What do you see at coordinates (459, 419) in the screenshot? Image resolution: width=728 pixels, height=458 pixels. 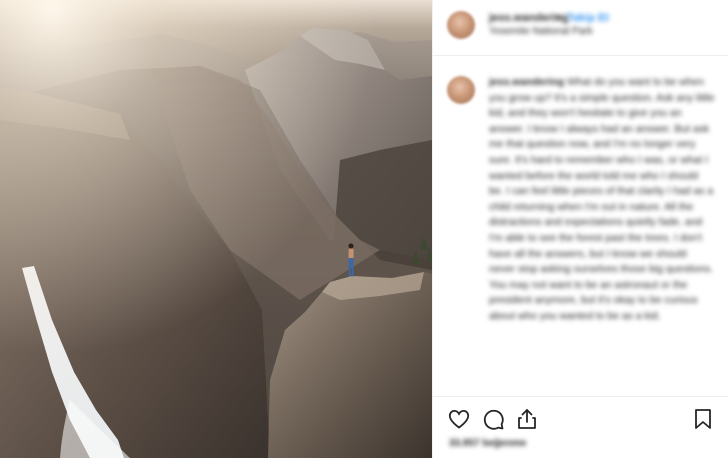 I see `heart-icon` at bounding box center [459, 419].